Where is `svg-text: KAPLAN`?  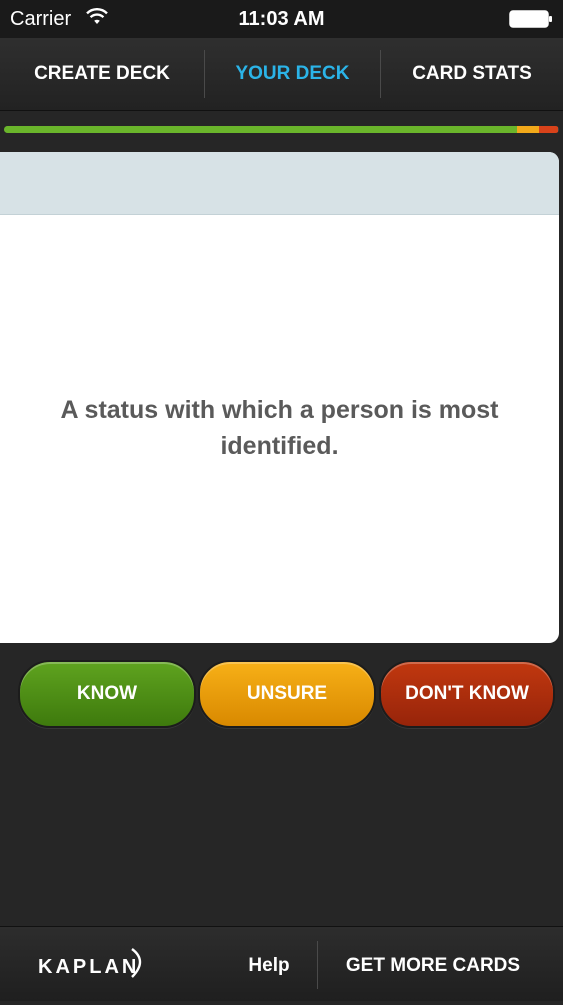
svg-text: KAPLAN is located at coordinates (88, 967).